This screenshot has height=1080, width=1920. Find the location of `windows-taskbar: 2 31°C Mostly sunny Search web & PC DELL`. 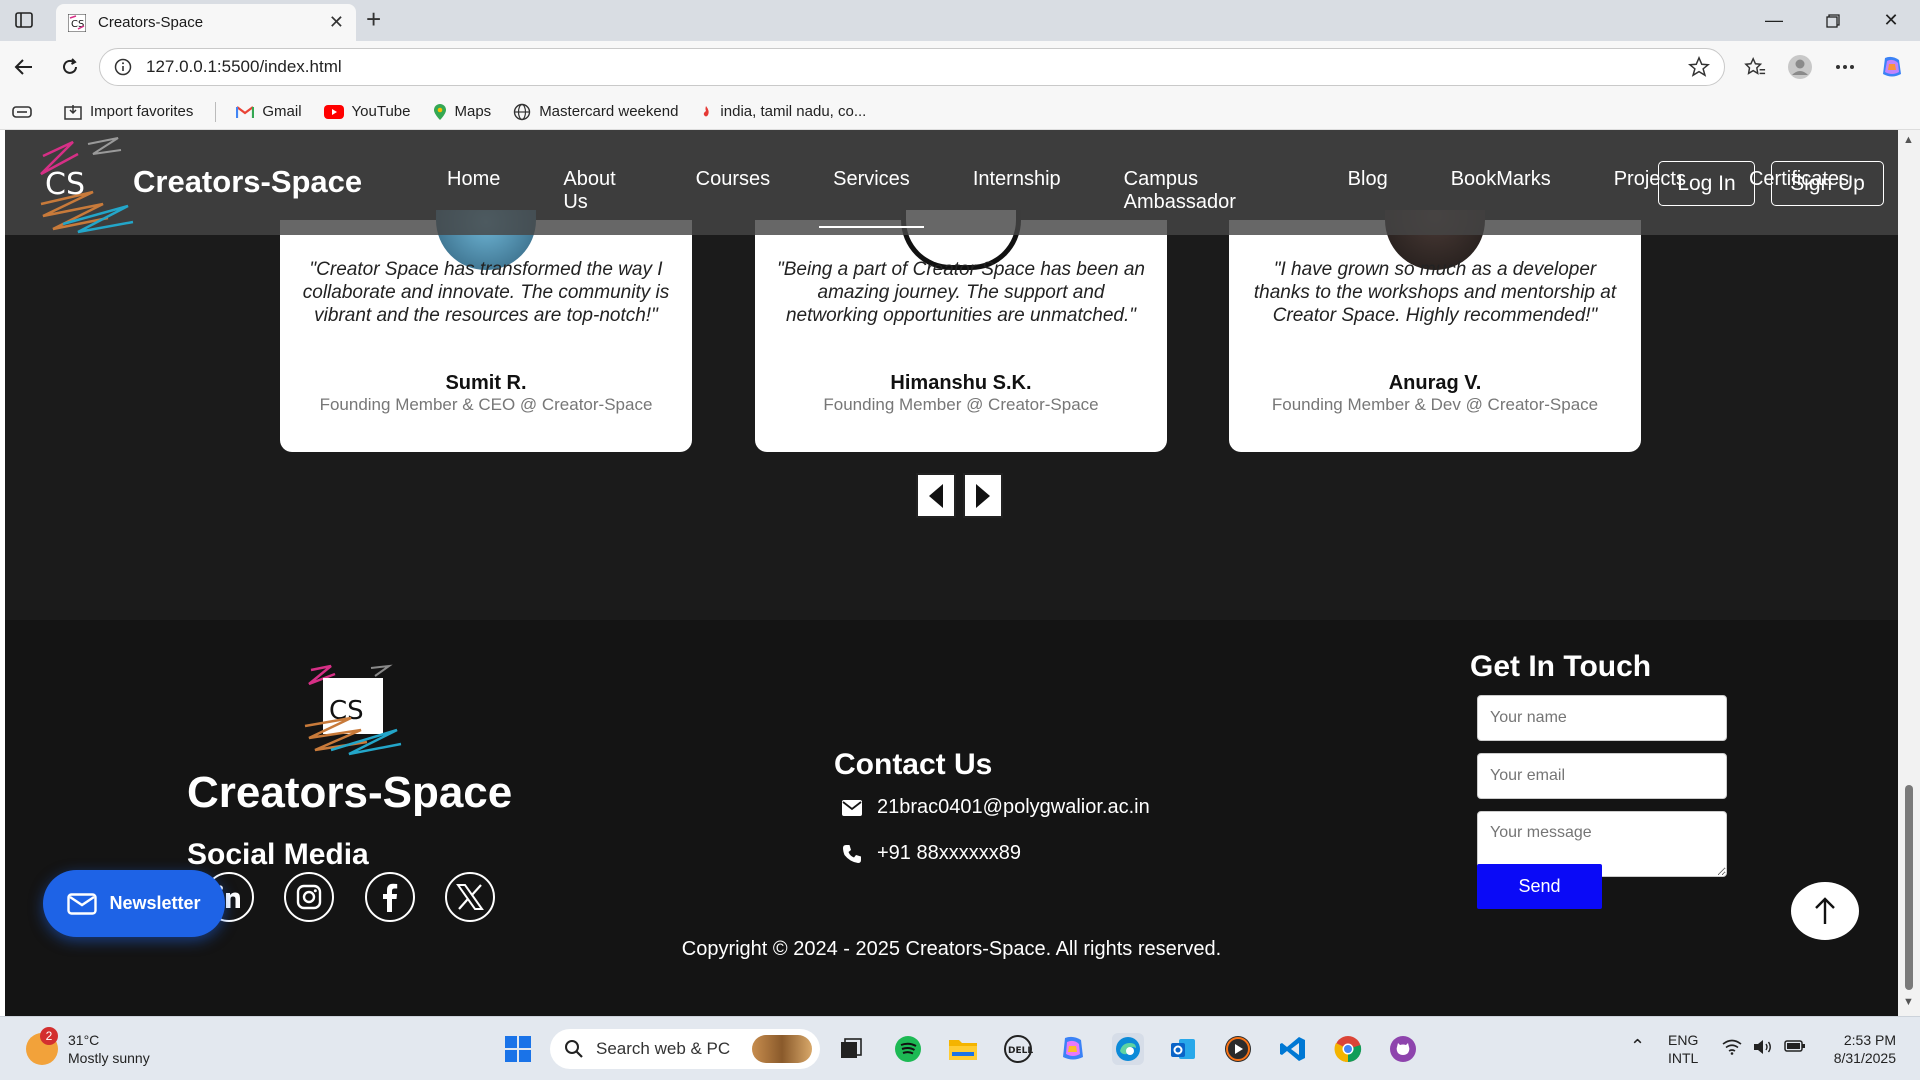

windows-taskbar: 2 31°C Mostly sunny Search web & PC DELL is located at coordinates (960, 1048).